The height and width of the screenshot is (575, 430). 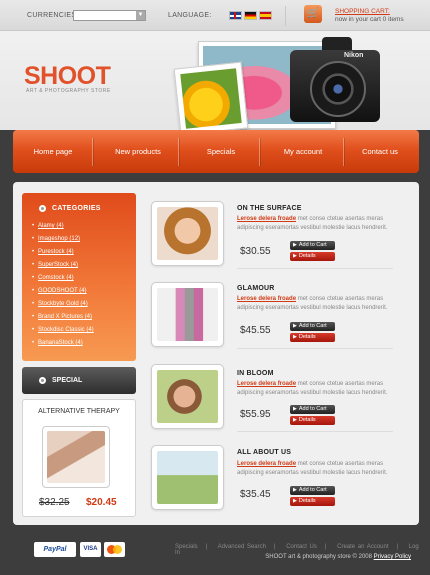 I want to click on product-price: $45.55, so click(x=255, y=330).